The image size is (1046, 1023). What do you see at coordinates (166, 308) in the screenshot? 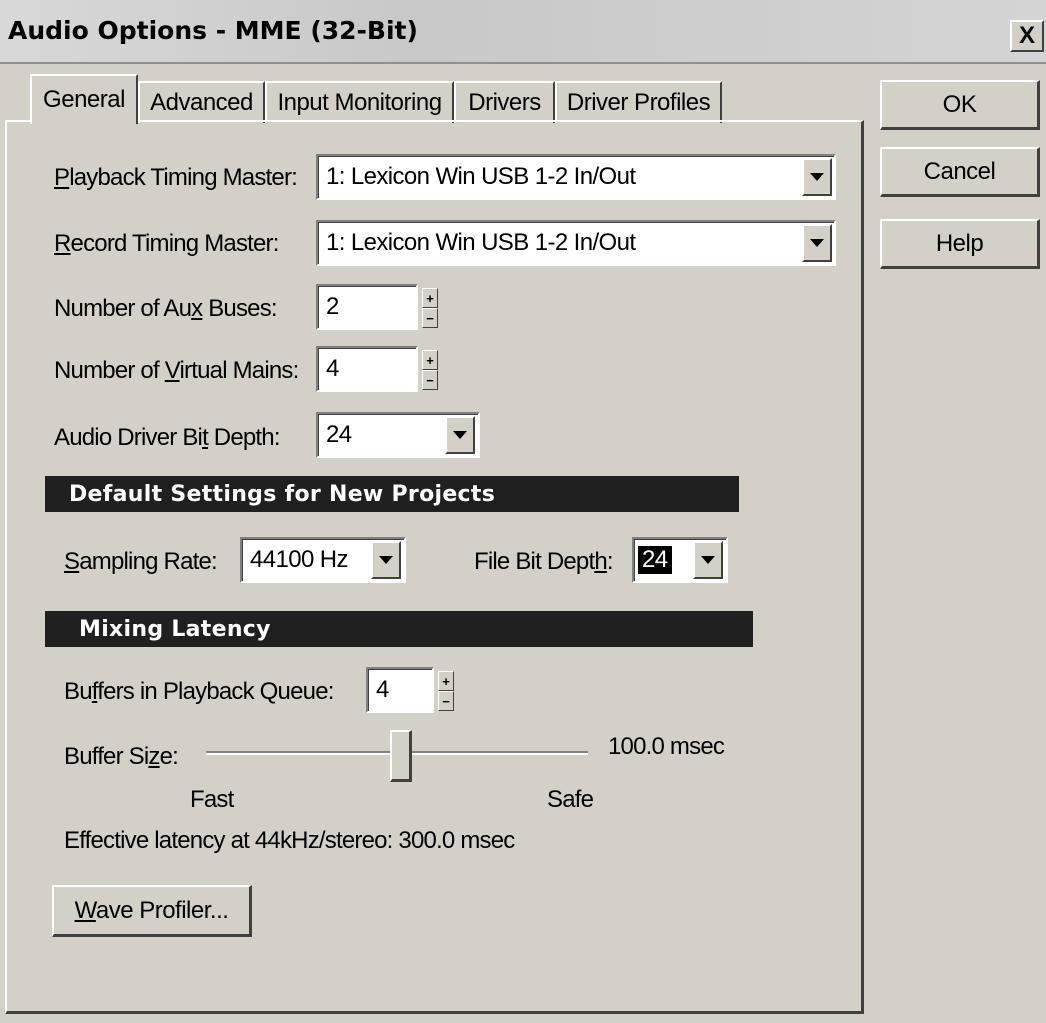
I see `aux-buses-label: Number of Aux Buses:` at bounding box center [166, 308].